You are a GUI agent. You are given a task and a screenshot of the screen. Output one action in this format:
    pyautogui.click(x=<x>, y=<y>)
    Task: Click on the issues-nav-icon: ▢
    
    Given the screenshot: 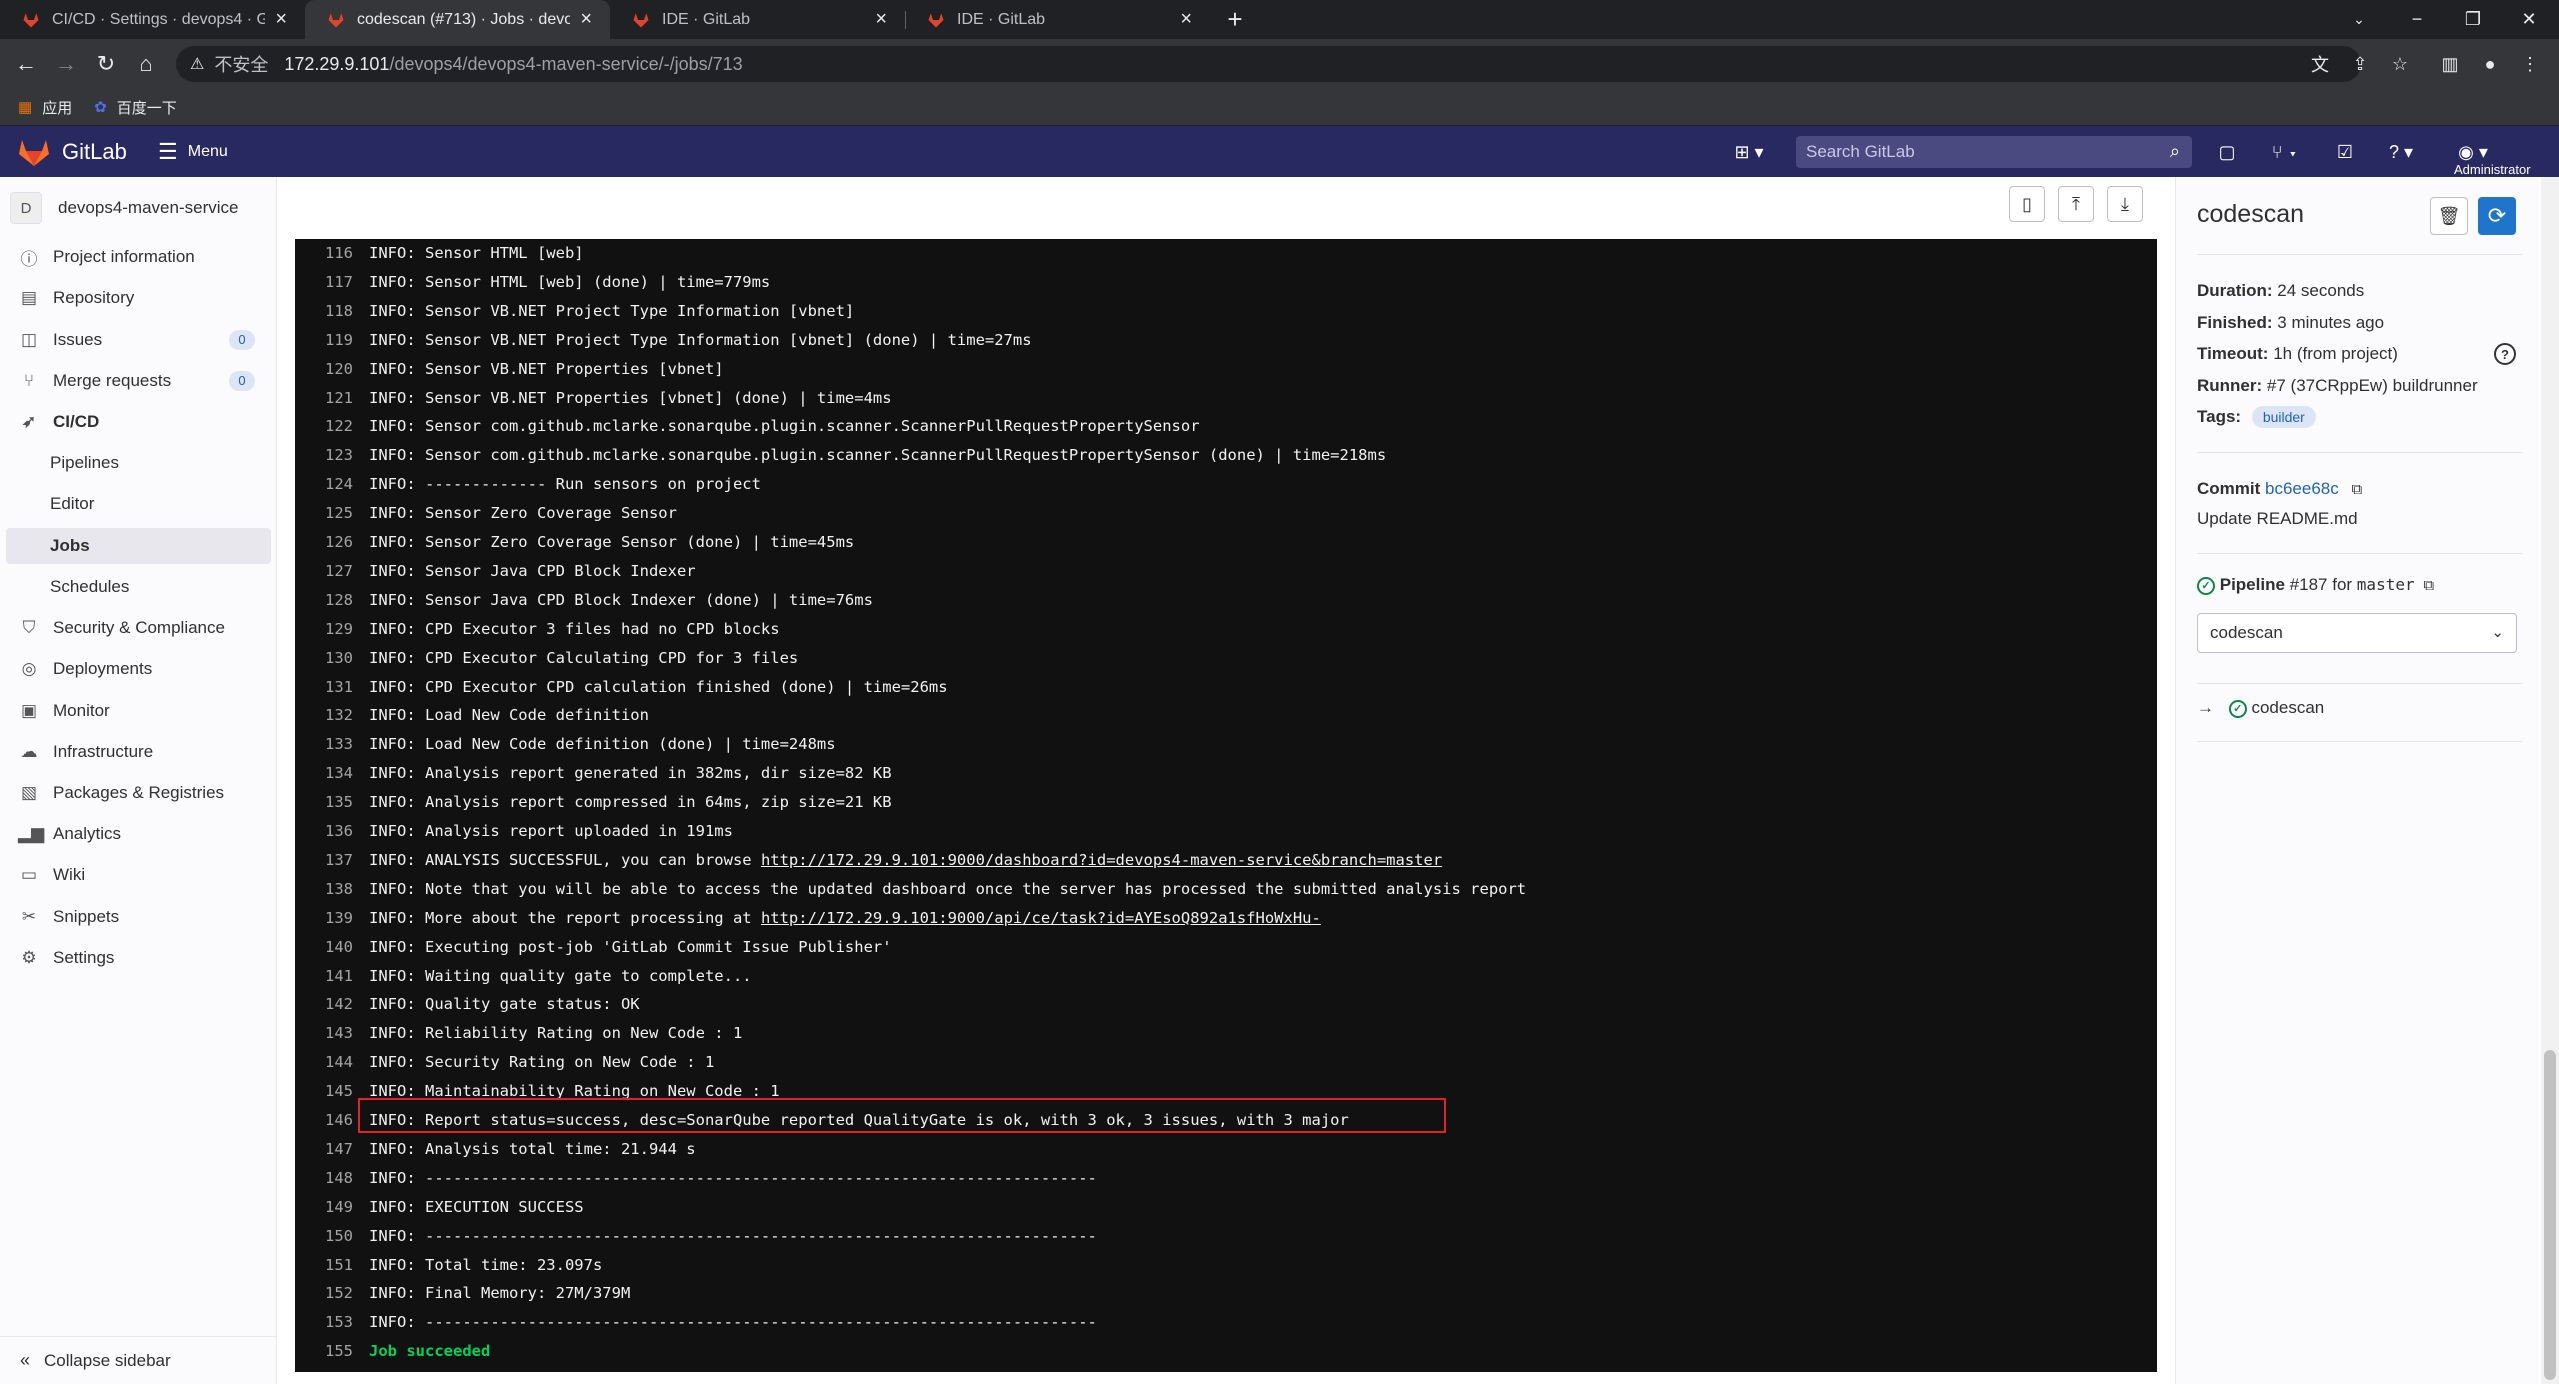 What is the action you would take?
    pyautogui.click(x=2227, y=152)
    